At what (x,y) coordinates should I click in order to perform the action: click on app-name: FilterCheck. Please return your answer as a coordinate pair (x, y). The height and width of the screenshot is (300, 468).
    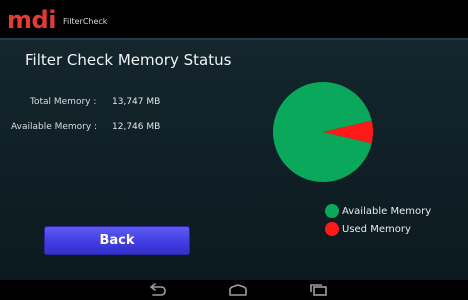
    Looking at the image, I should click on (85, 21).